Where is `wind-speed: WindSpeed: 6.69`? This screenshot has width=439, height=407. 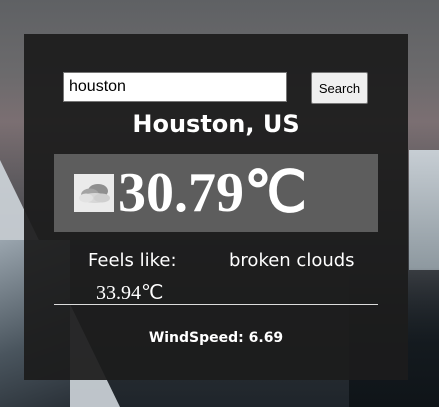
wind-speed: WindSpeed: 6.69 is located at coordinates (216, 338).